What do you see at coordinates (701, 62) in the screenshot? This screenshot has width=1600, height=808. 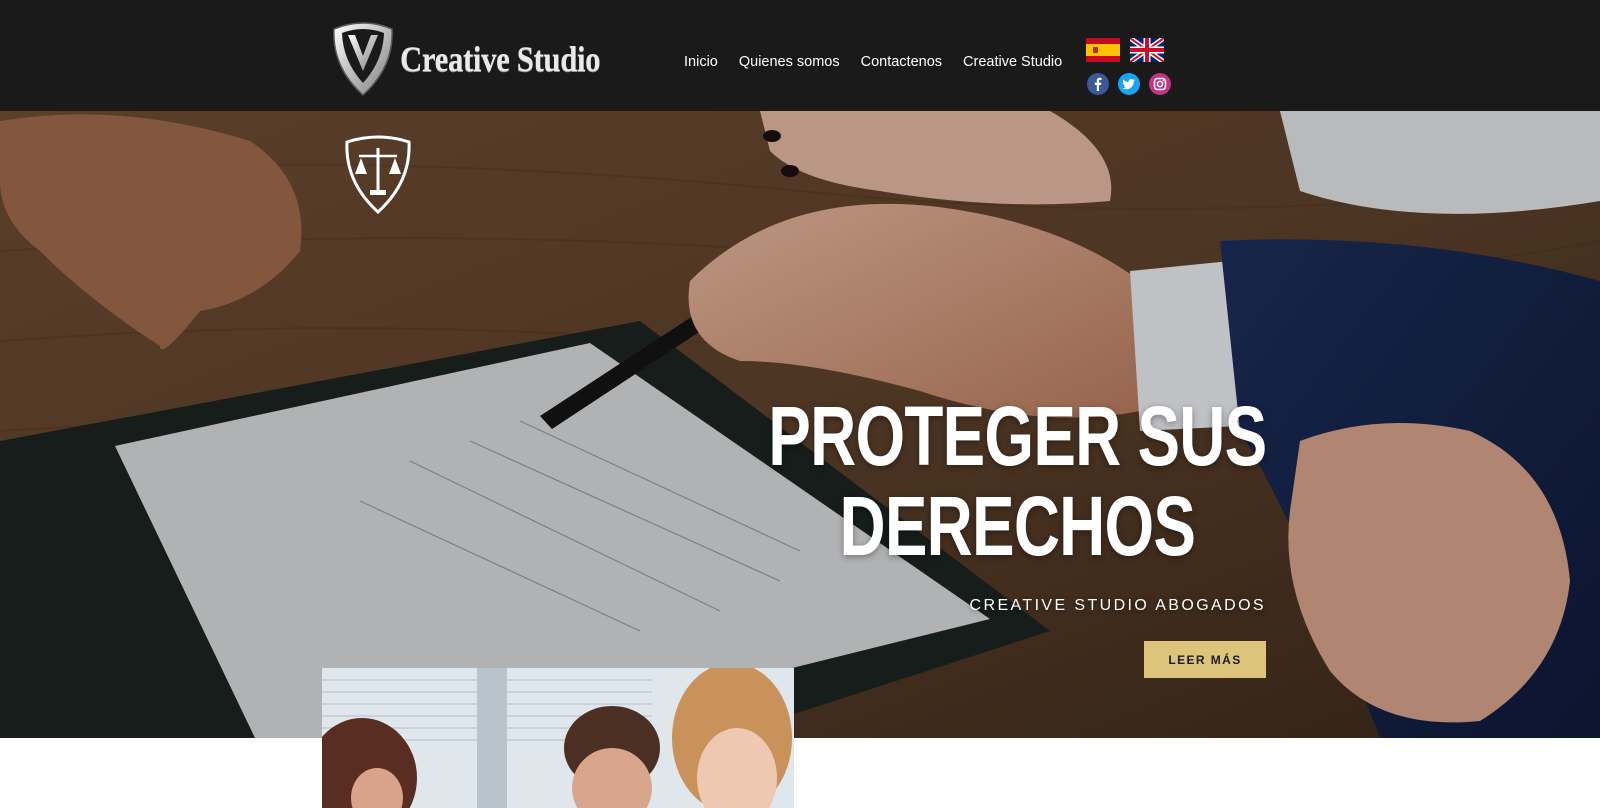 I see `nav-item-inicio: Inicio` at bounding box center [701, 62].